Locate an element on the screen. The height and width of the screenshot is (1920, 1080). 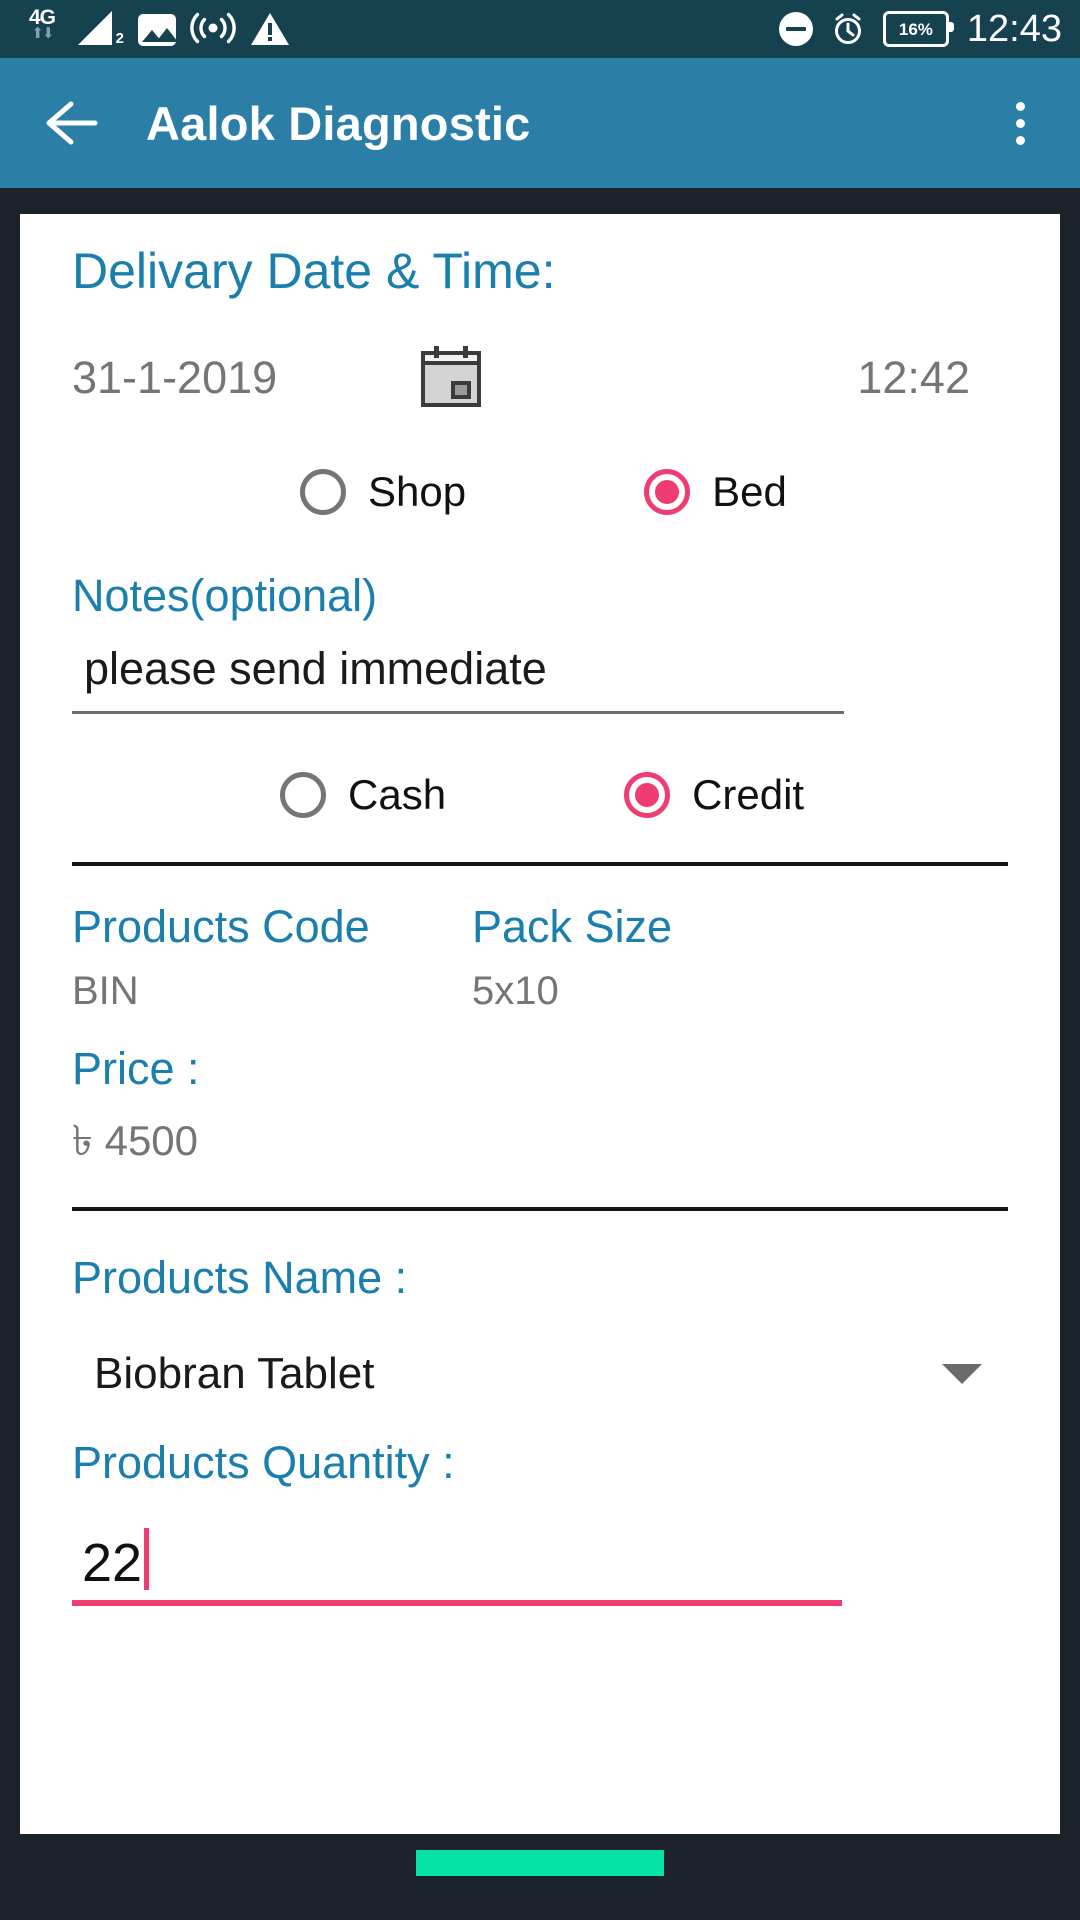
radio-label-credit: Credit is located at coordinates (748, 794).